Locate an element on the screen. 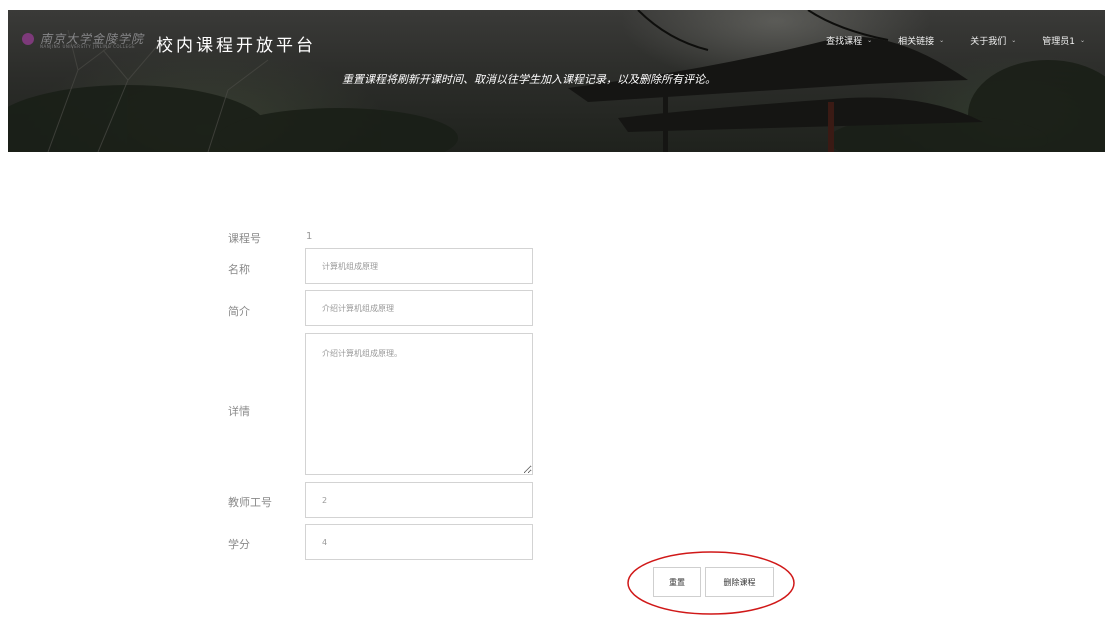 Image resolution: width=1105 pixels, height=628 pixels. logo-subtitle: NANJING UNIVERSITY JINLING COLLEGE is located at coordinates (88, 46).